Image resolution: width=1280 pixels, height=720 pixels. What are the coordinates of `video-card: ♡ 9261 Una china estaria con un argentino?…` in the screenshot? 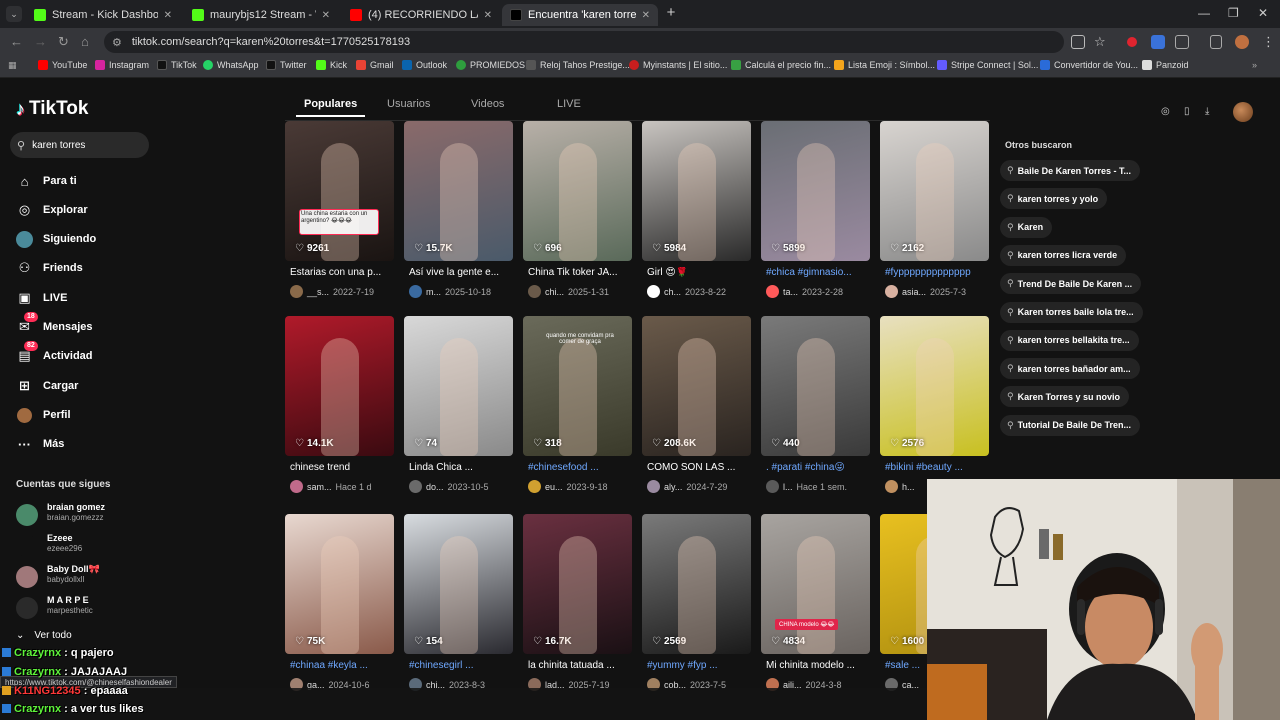 It's located at (339, 214).